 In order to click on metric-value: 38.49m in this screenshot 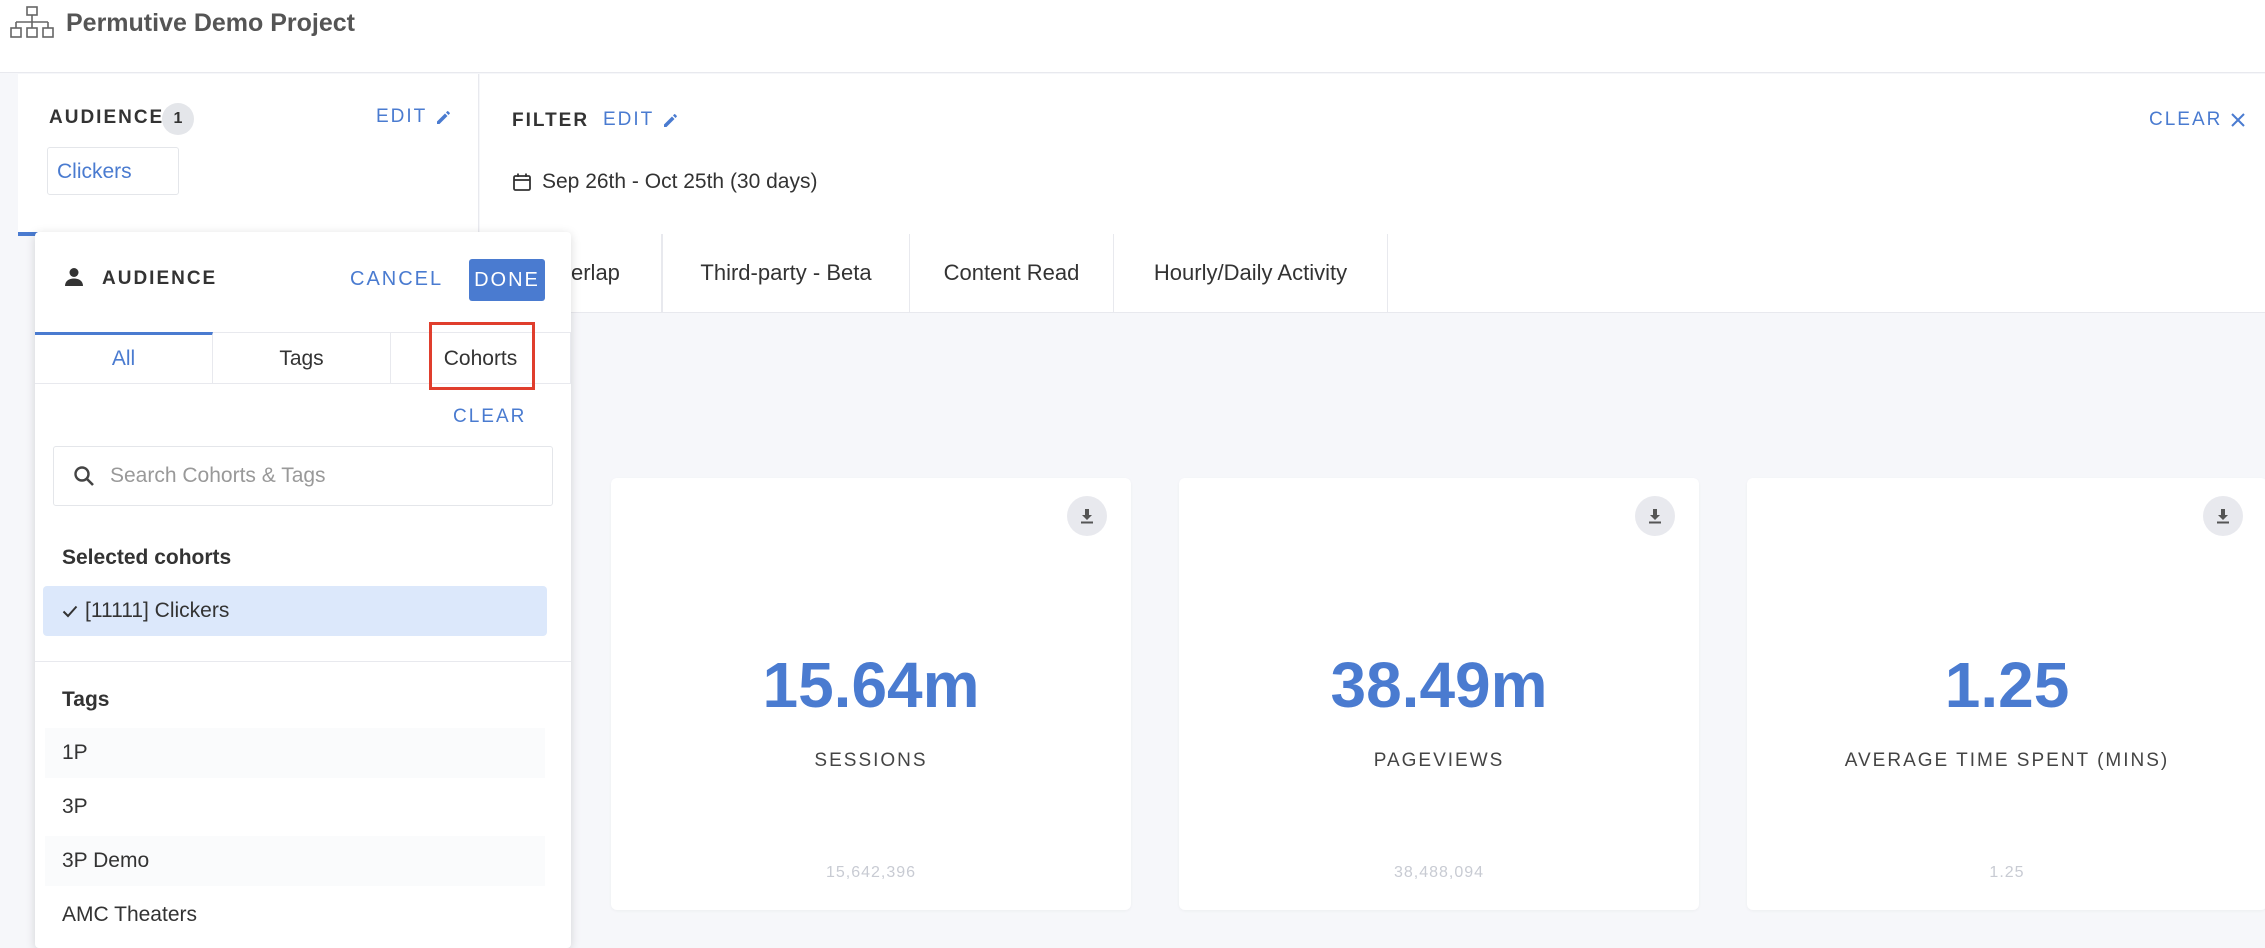, I will do `click(1439, 685)`.